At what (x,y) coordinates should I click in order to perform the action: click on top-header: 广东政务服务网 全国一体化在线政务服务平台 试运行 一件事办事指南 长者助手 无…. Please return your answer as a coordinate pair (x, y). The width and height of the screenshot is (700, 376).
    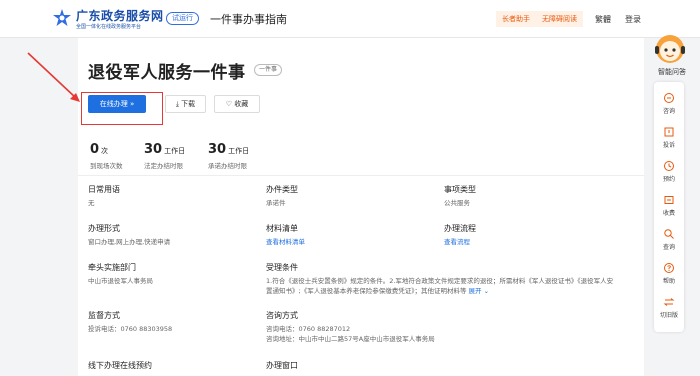
    Looking at the image, I should click on (350, 19).